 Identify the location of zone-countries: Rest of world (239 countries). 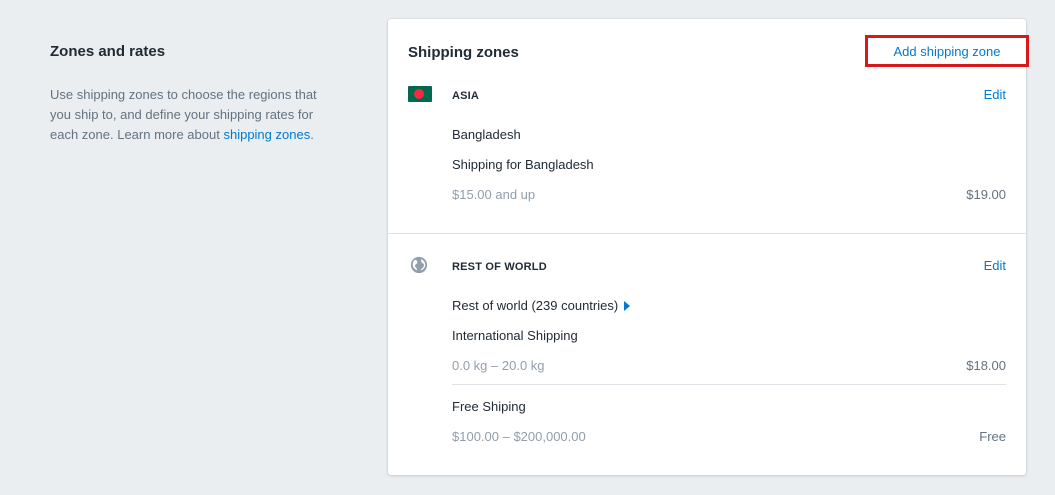
(541, 305).